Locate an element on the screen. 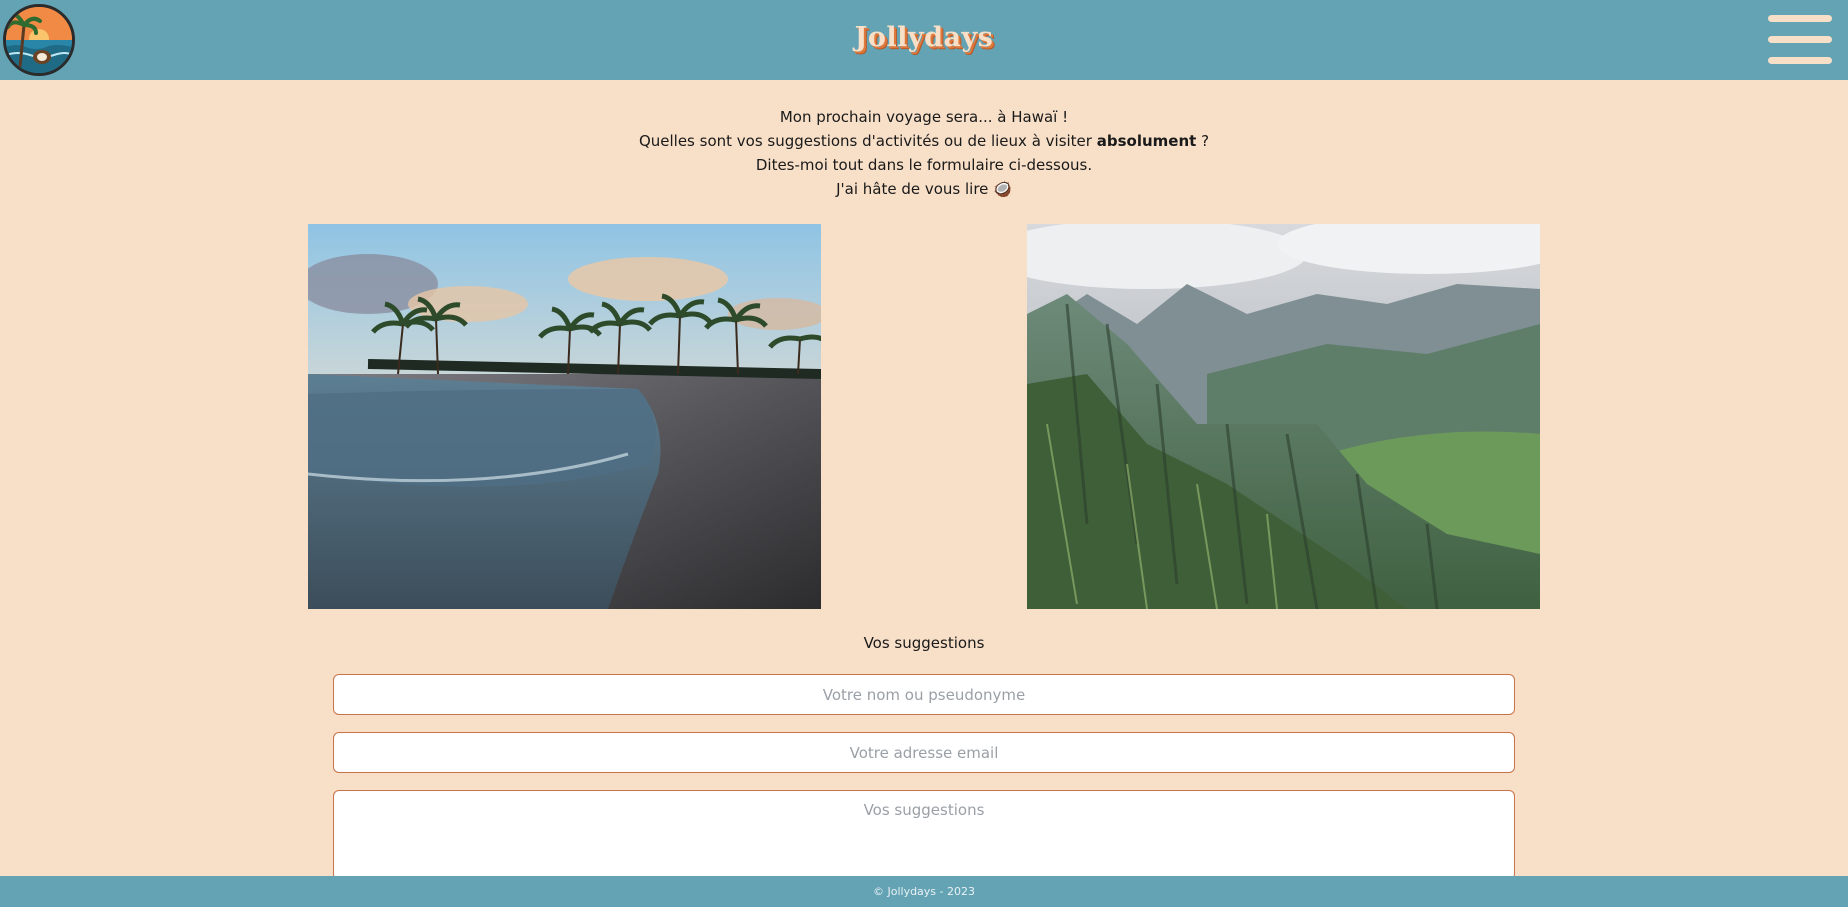 Image resolution: width=1848 pixels, height=907 pixels. email-input is located at coordinates (924, 752).